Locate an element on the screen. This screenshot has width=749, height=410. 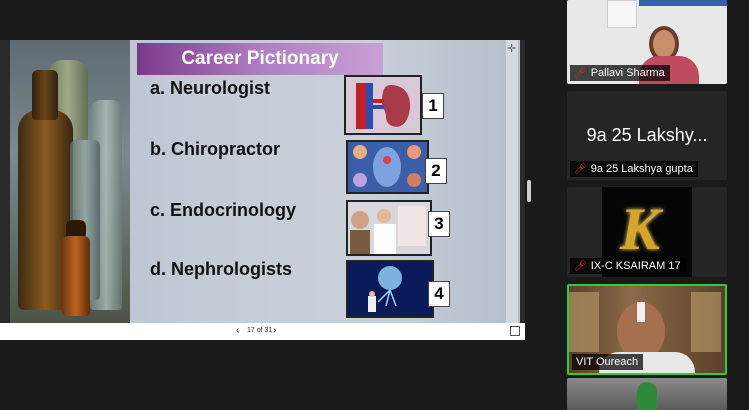
slide-title: Career Pictionary is located at coordinates (260, 59).